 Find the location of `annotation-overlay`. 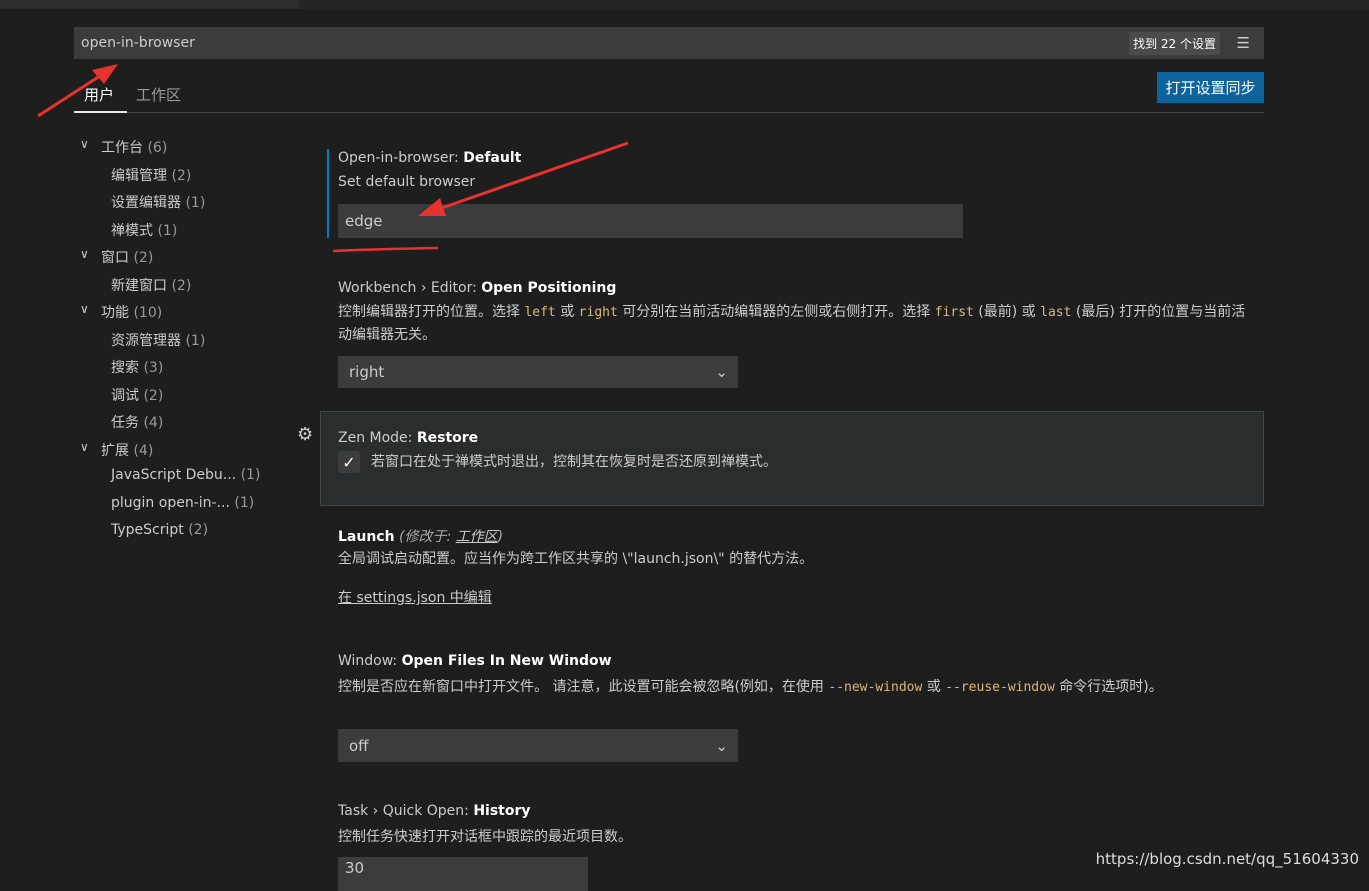

annotation-overlay is located at coordinates (333, 158).